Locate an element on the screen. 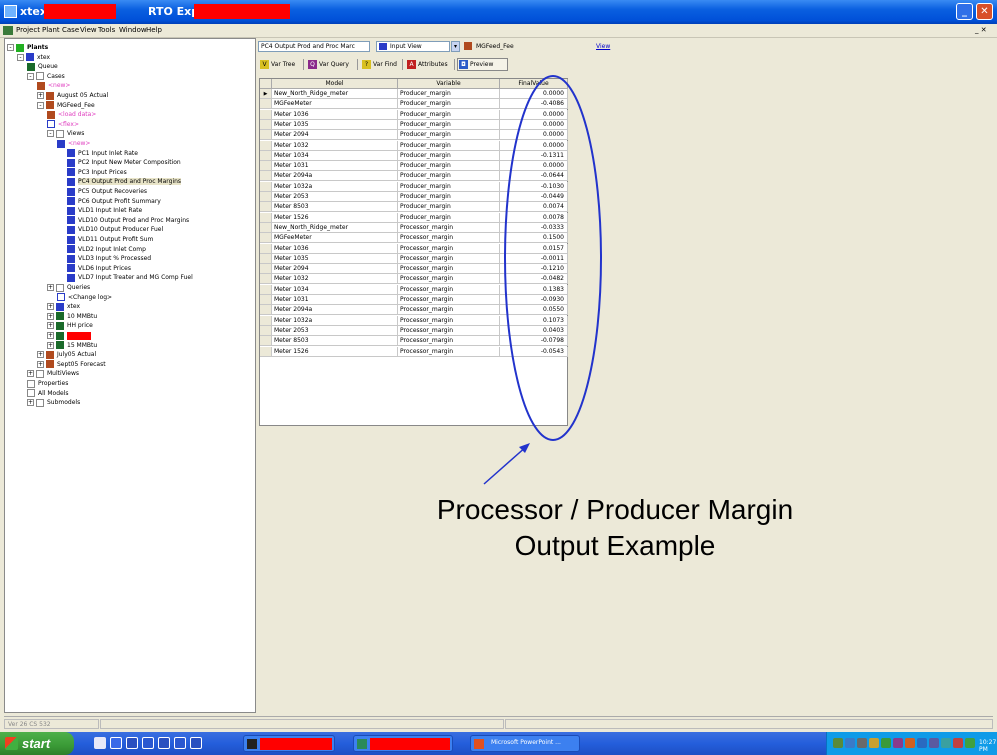 This screenshot has height=755, width=997. annotation-ellipse is located at coordinates (553, 258).